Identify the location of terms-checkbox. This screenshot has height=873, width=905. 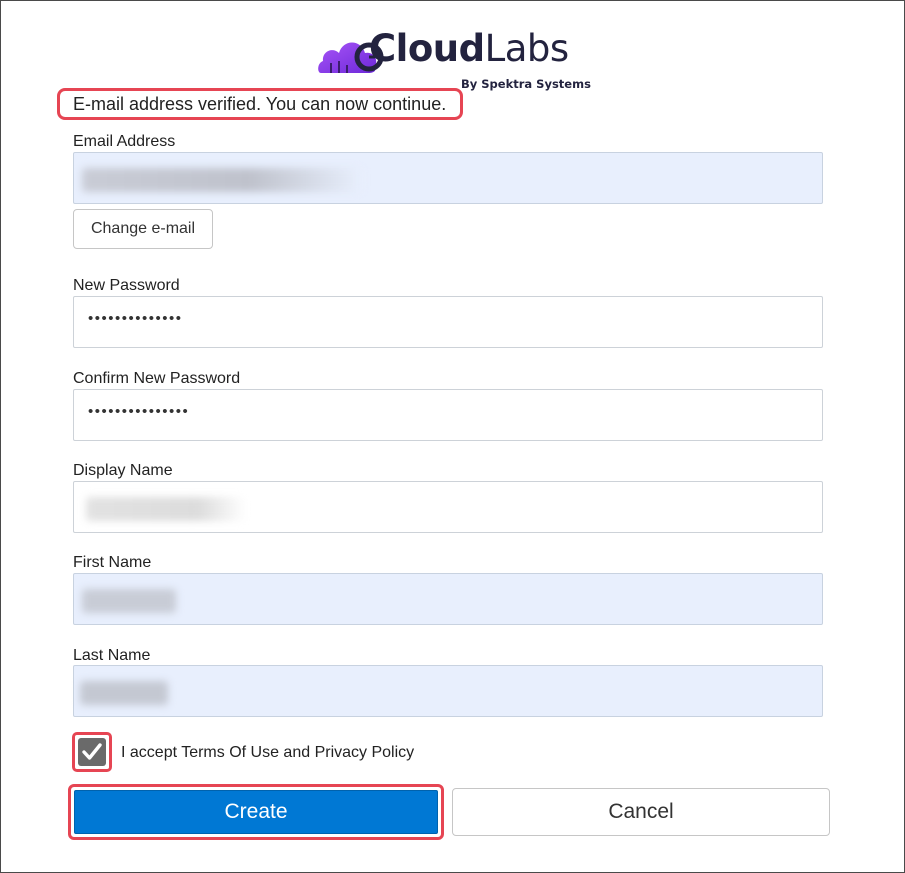
(92, 752).